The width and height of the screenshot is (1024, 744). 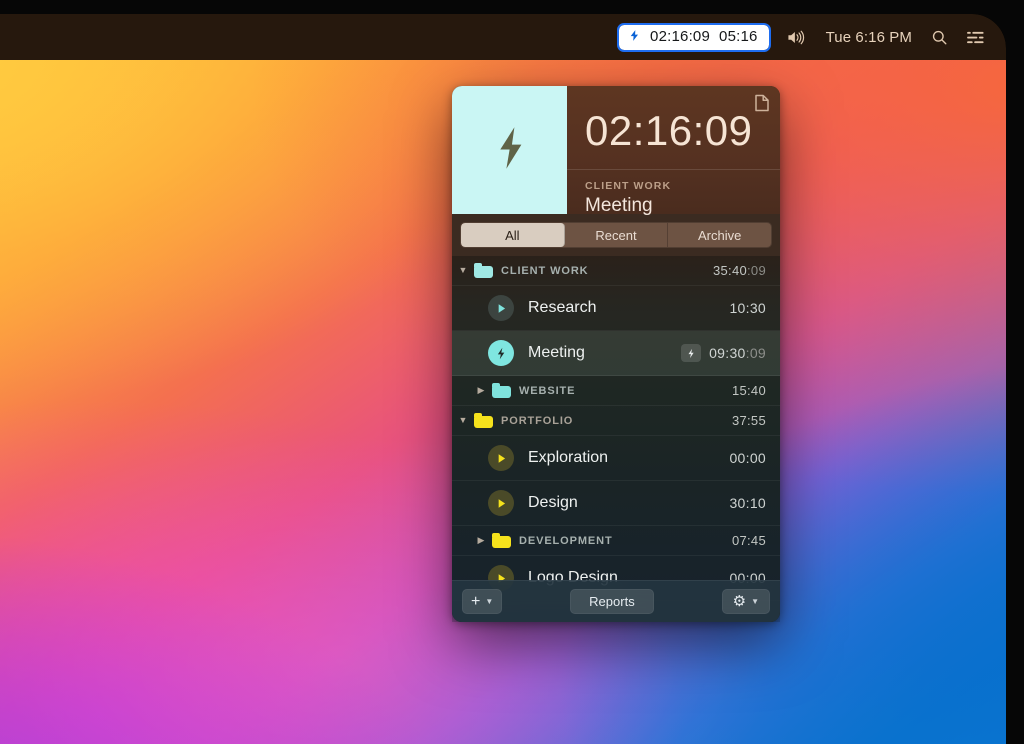 What do you see at coordinates (537, 420) in the screenshot?
I see `folder-label: PORTFOLIO` at bounding box center [537, 420].